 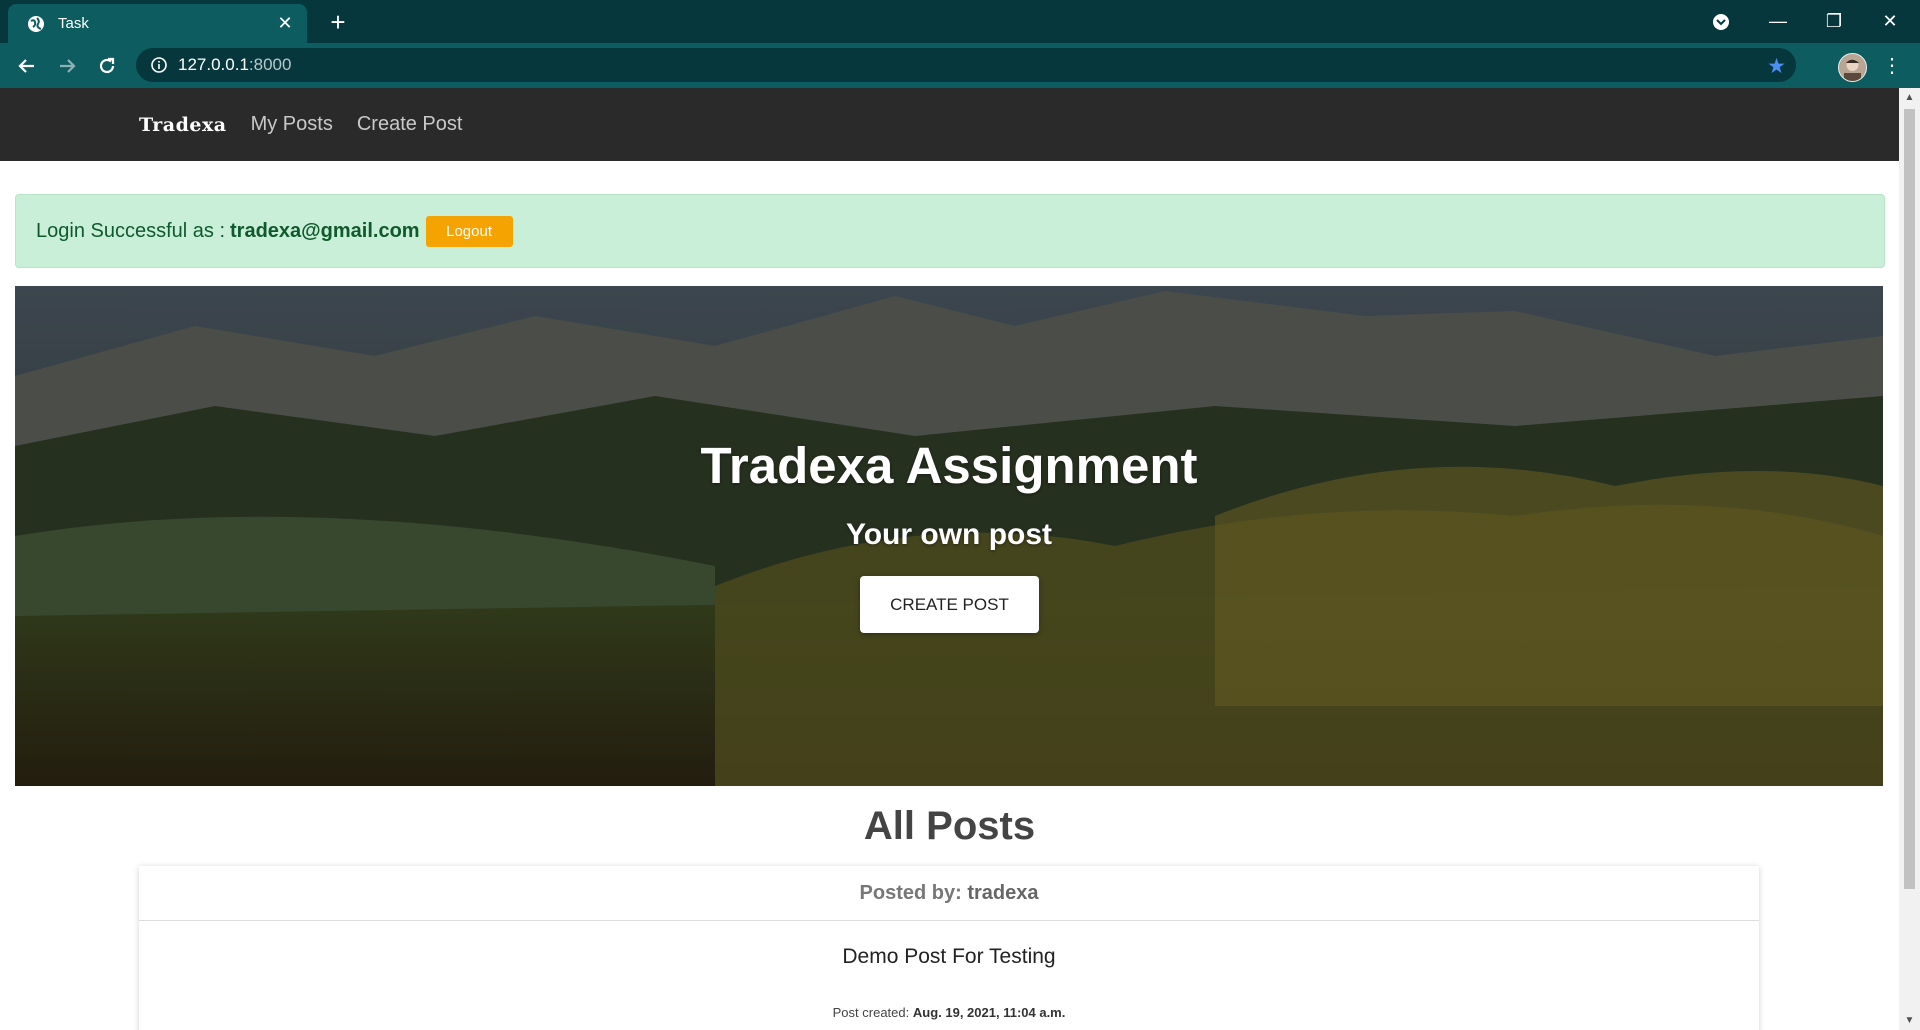 What do you see at coordinates (270, 64) in the screenshot?
I see `url-port: :8000` at bounding box center [270, 64].